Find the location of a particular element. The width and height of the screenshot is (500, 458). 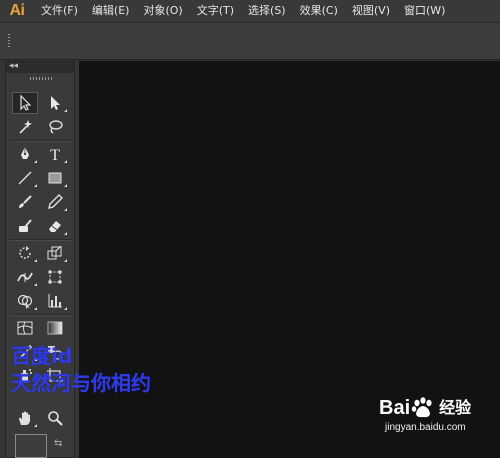

menu-type: 文字(T) is located at coordinates (215, 11).